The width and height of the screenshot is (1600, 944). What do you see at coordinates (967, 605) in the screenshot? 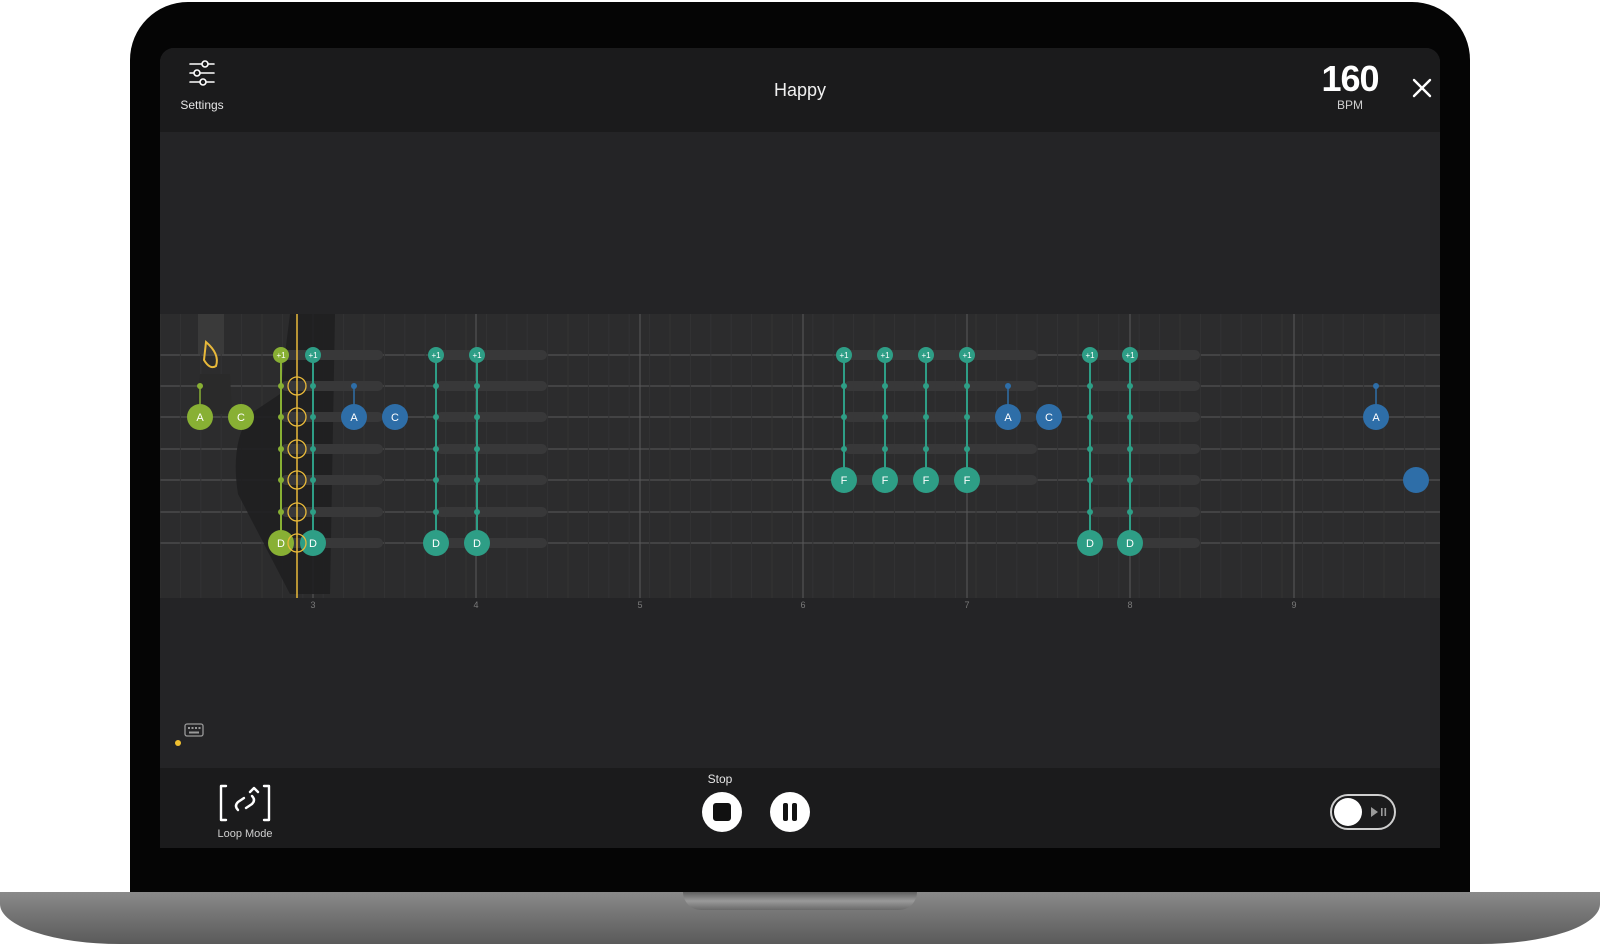
I see `bar-number: 7` at bounding box center [967, 605].